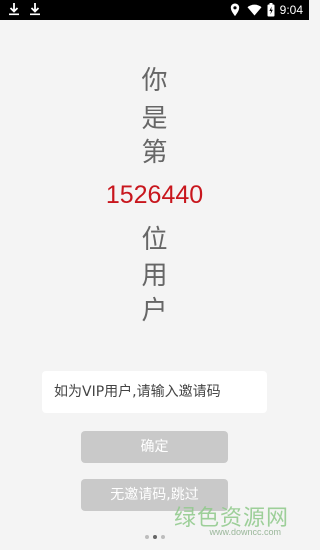 The width and height of the screenshot is (320, 550). What do you see at coordinates (291, 10) in the screenshot?
I see `status-time: 9:04` at bounding box center [291, 10].